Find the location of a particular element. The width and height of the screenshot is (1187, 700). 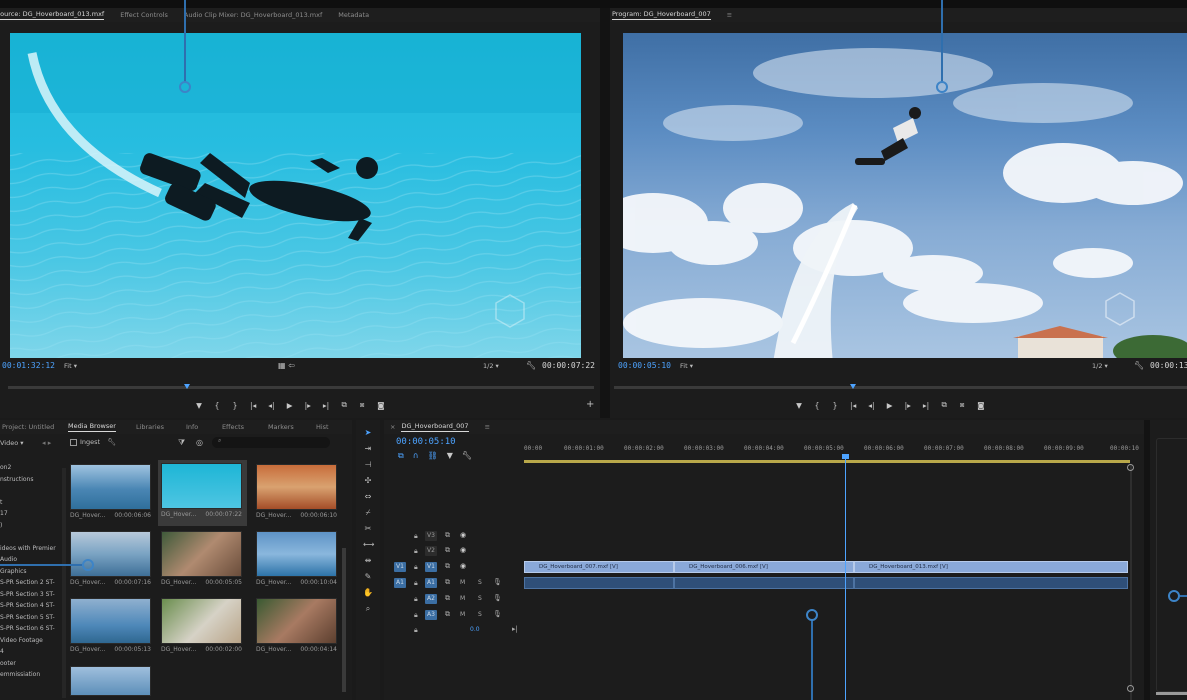

program-resolution-select: 1/2 ▾ is located at coordinates (1100, 366).